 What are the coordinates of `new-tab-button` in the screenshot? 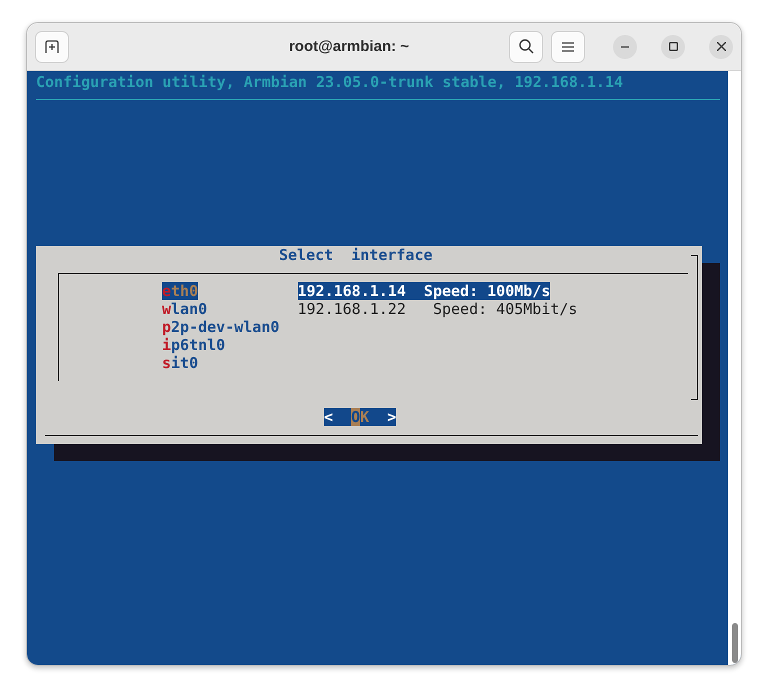 It's located at (52, 46).